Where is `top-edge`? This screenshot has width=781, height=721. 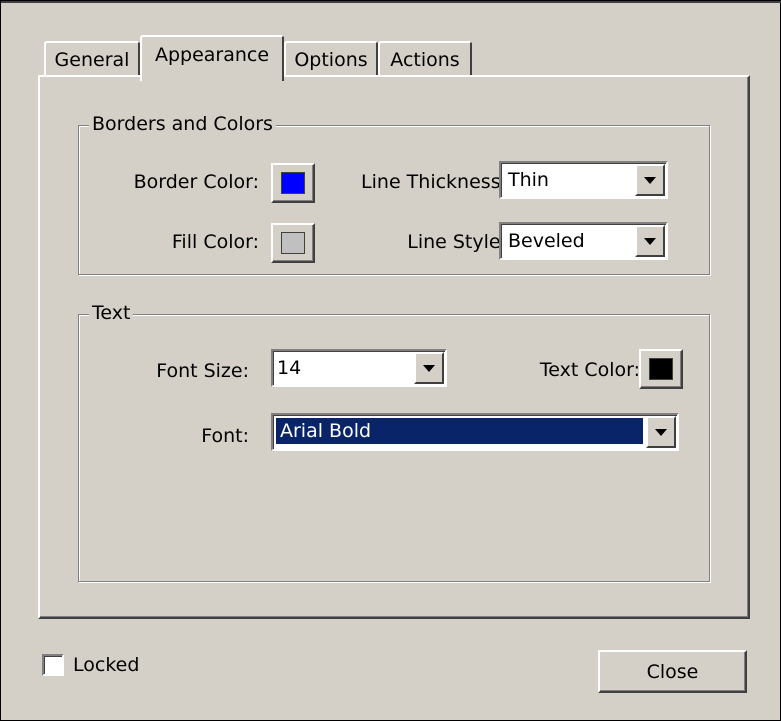
top-edge is located at coordinates (391, 2).